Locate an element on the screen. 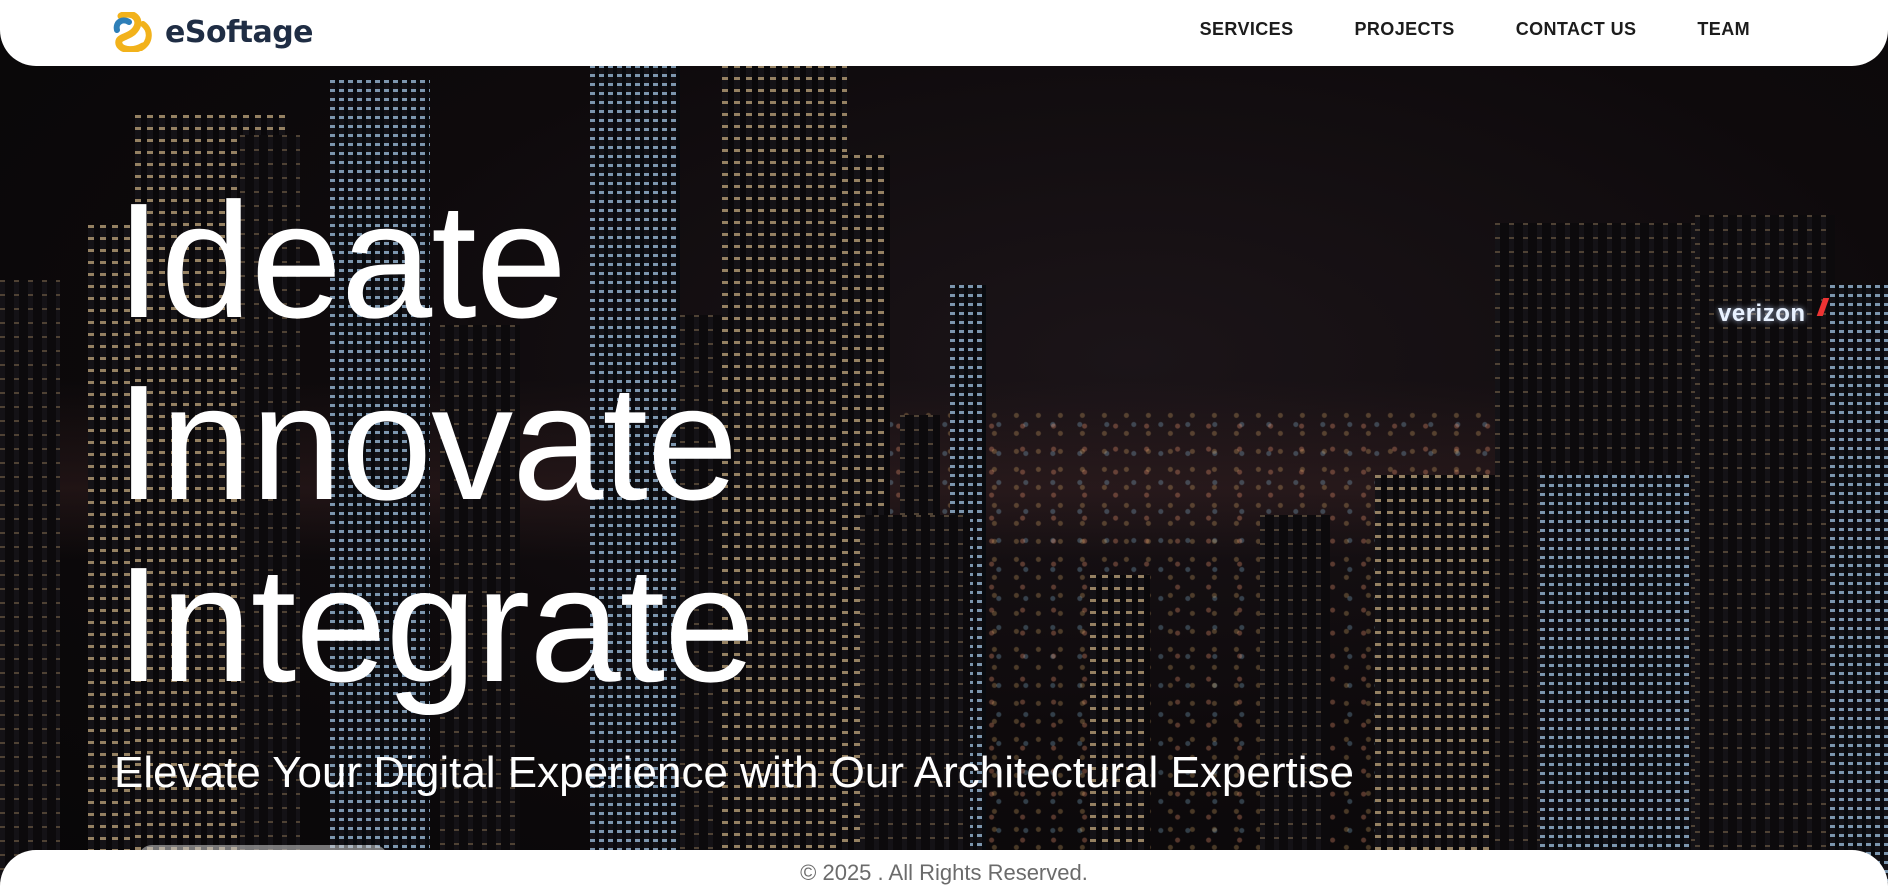 The image size is (1888, 895). main-nav: SERVICES PROJECTS CONTACT US TEAM is located at coordinates (1475, 29).